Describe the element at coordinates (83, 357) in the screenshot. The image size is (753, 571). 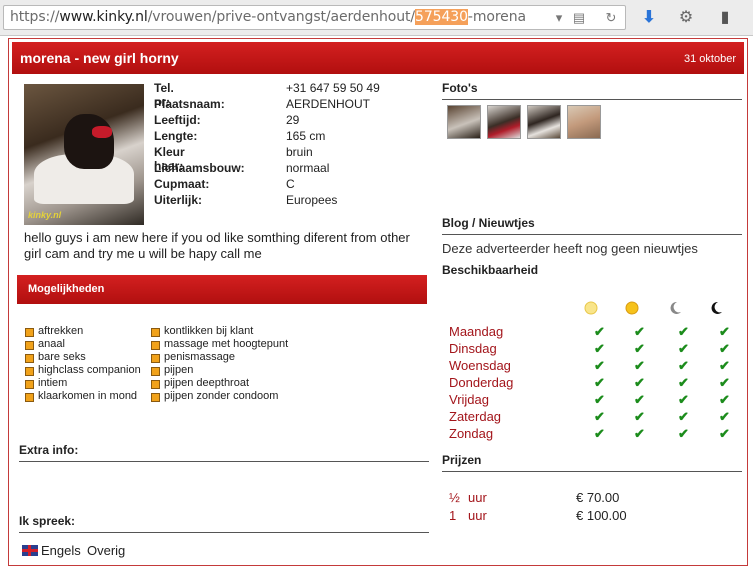
I see `option-item: bare seks` at that location.